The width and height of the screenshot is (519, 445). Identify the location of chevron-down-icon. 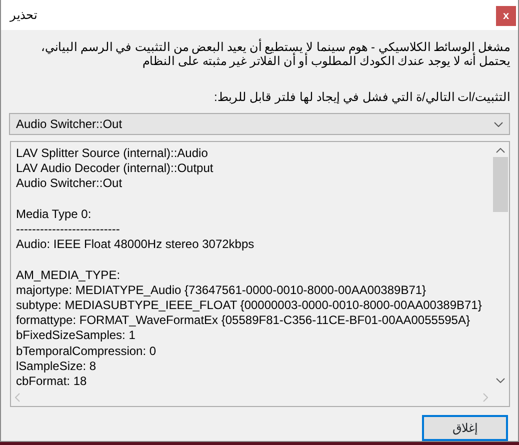
(498, 124).